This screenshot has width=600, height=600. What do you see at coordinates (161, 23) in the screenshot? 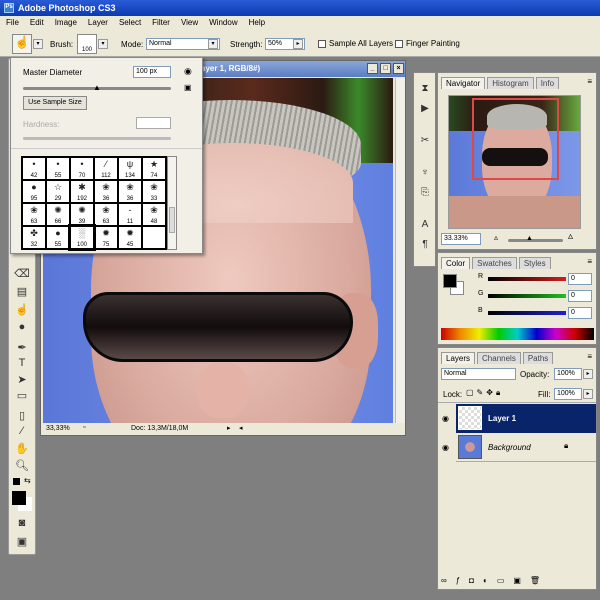
I see `menu-filter: Filter` at bounding box center [161, 23].